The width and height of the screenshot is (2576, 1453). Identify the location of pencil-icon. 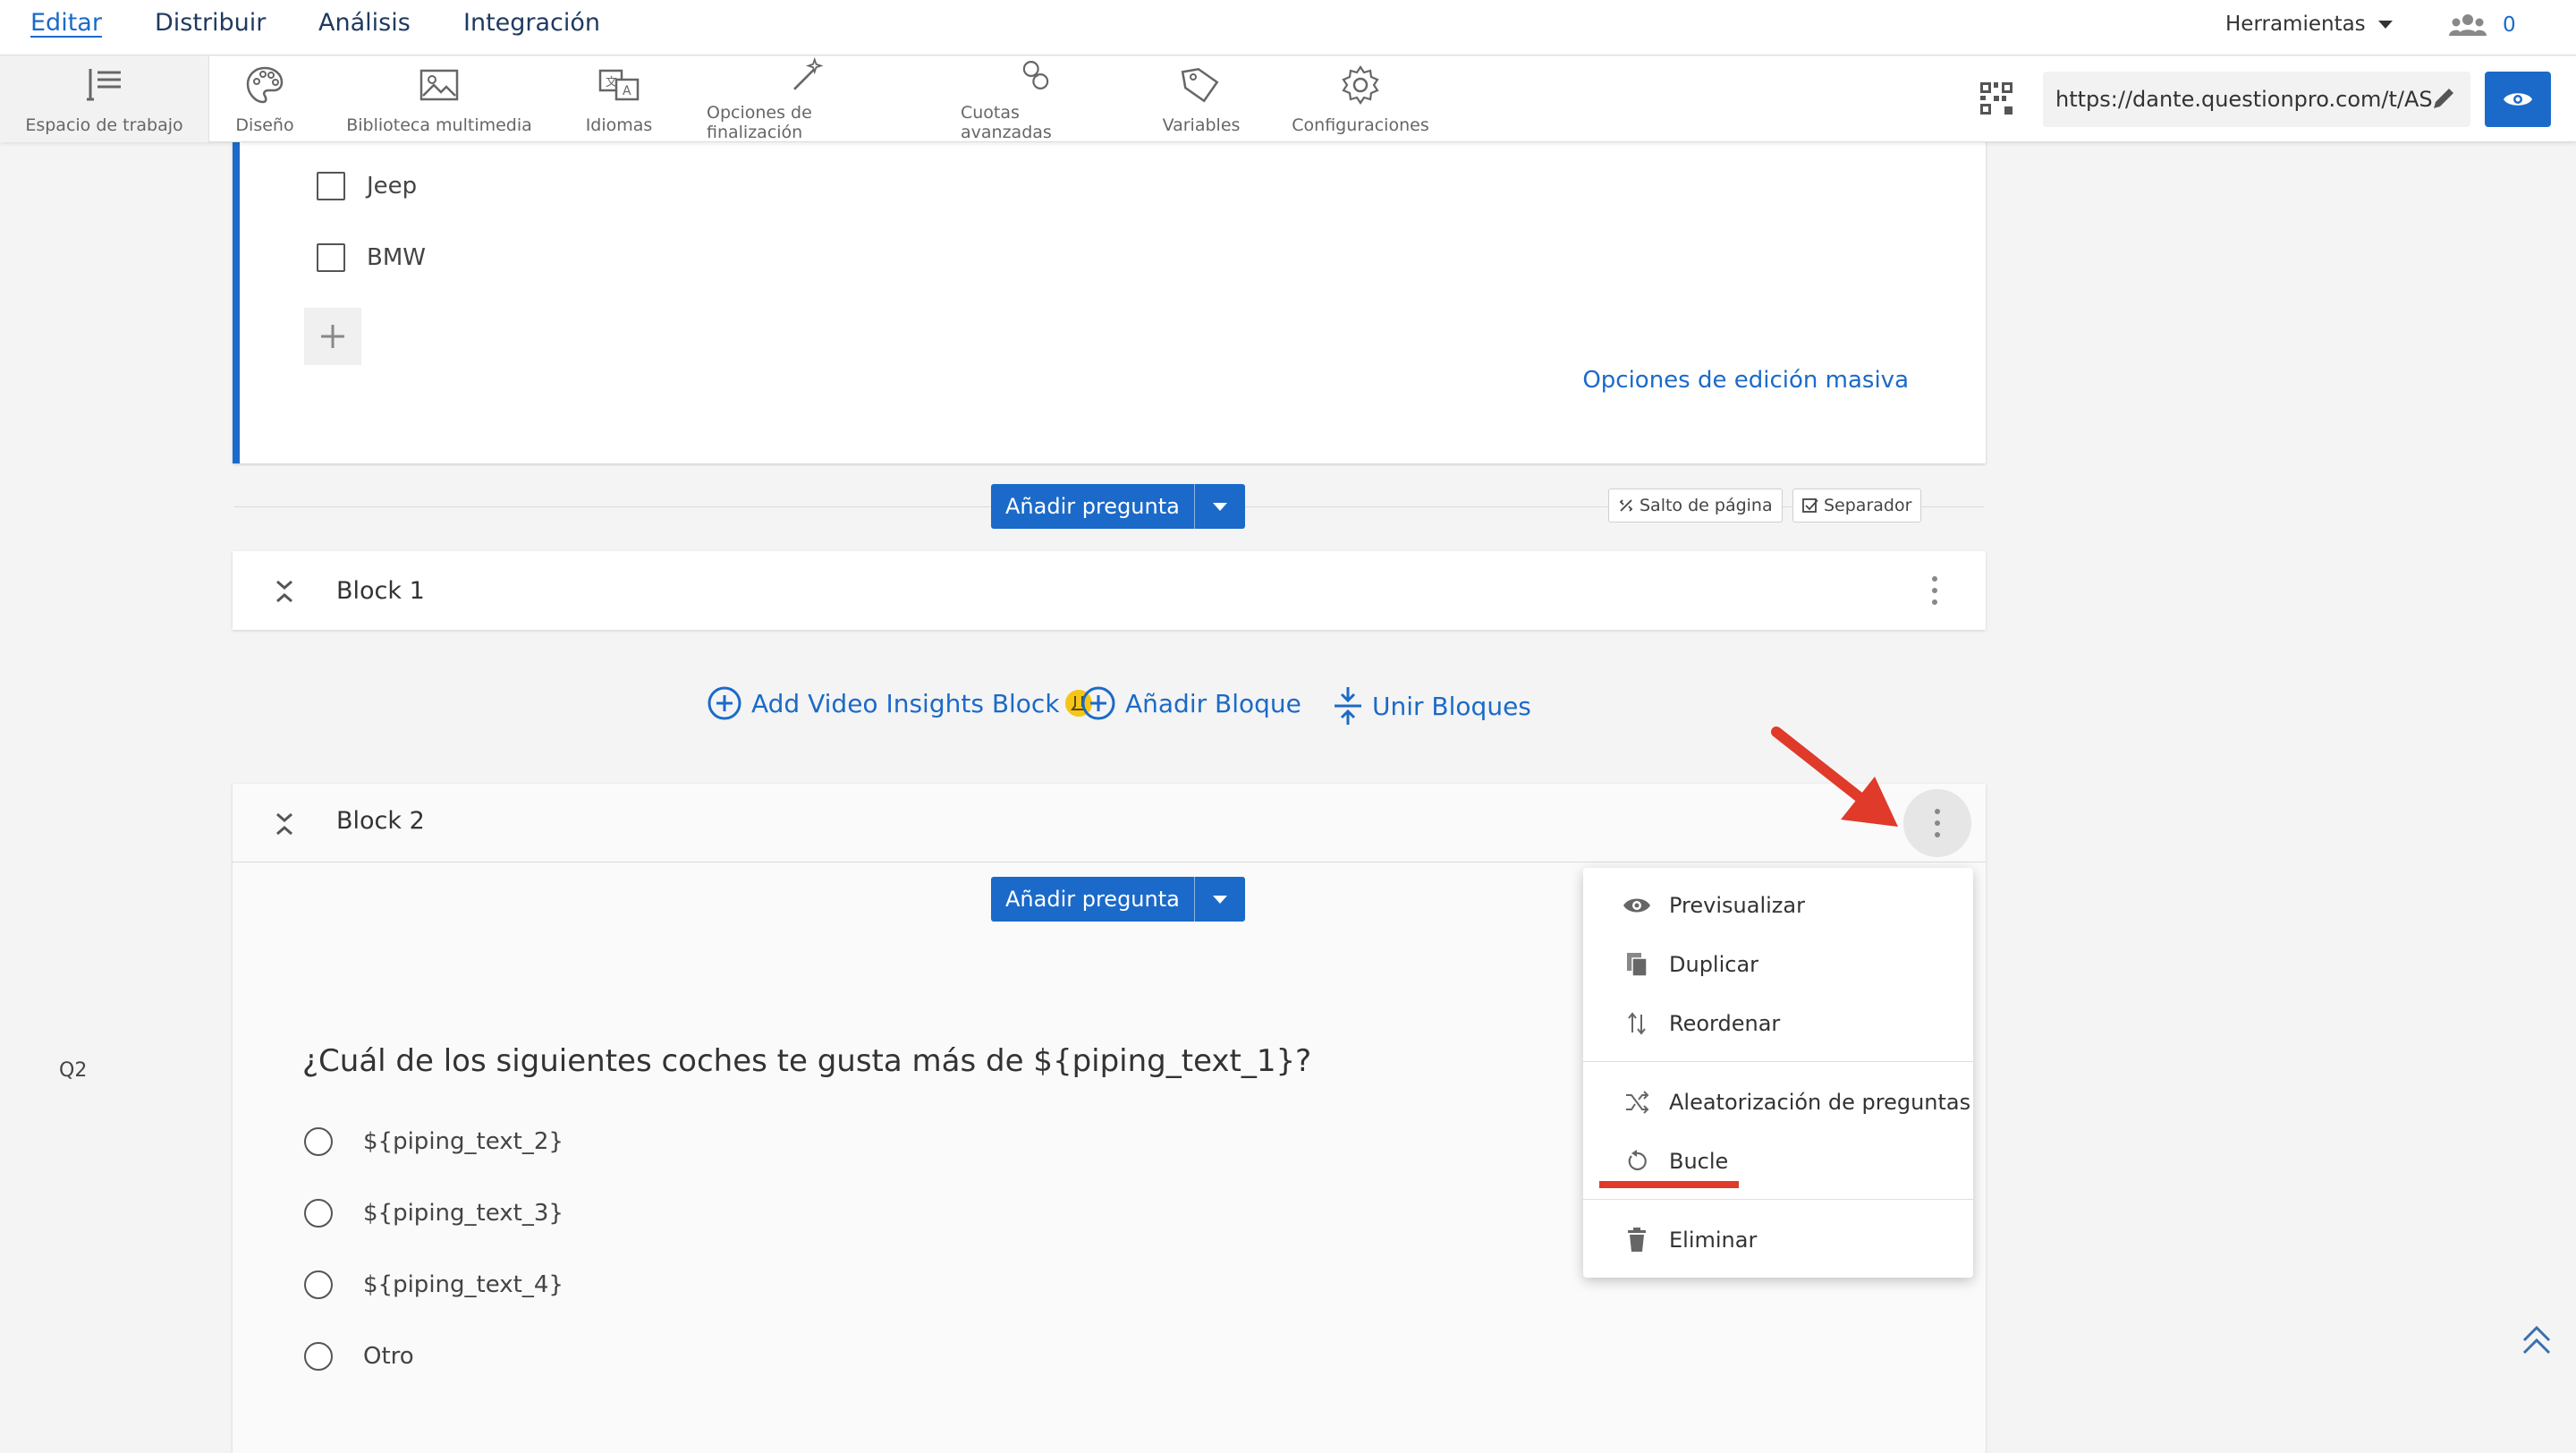
(2443, 98).